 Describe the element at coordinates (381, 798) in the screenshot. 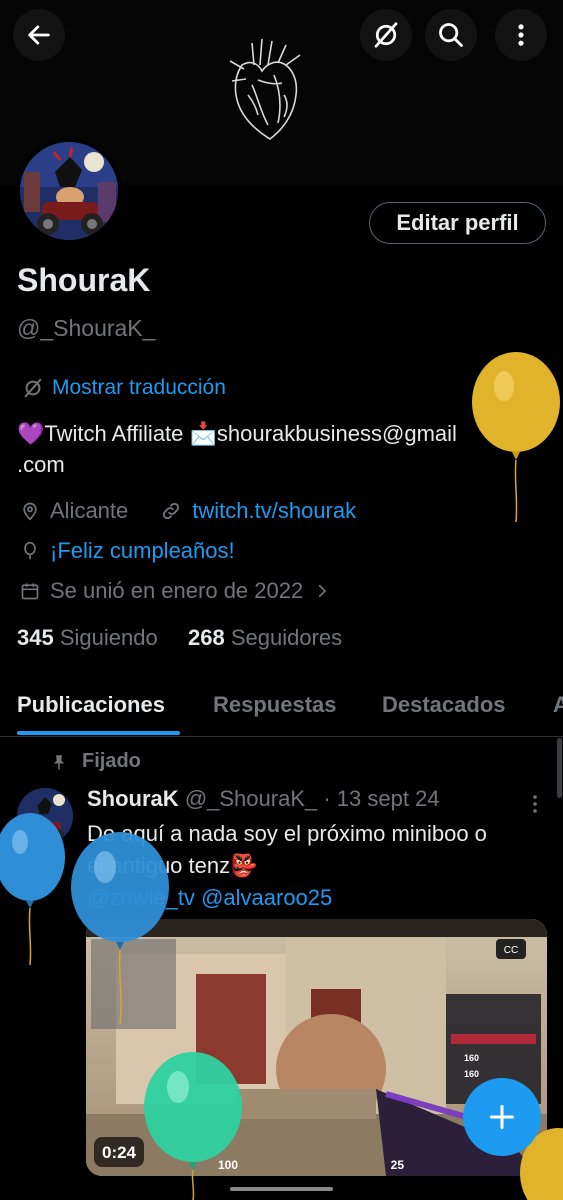

I see `tweet-date: · 13 sept 24` at that location.